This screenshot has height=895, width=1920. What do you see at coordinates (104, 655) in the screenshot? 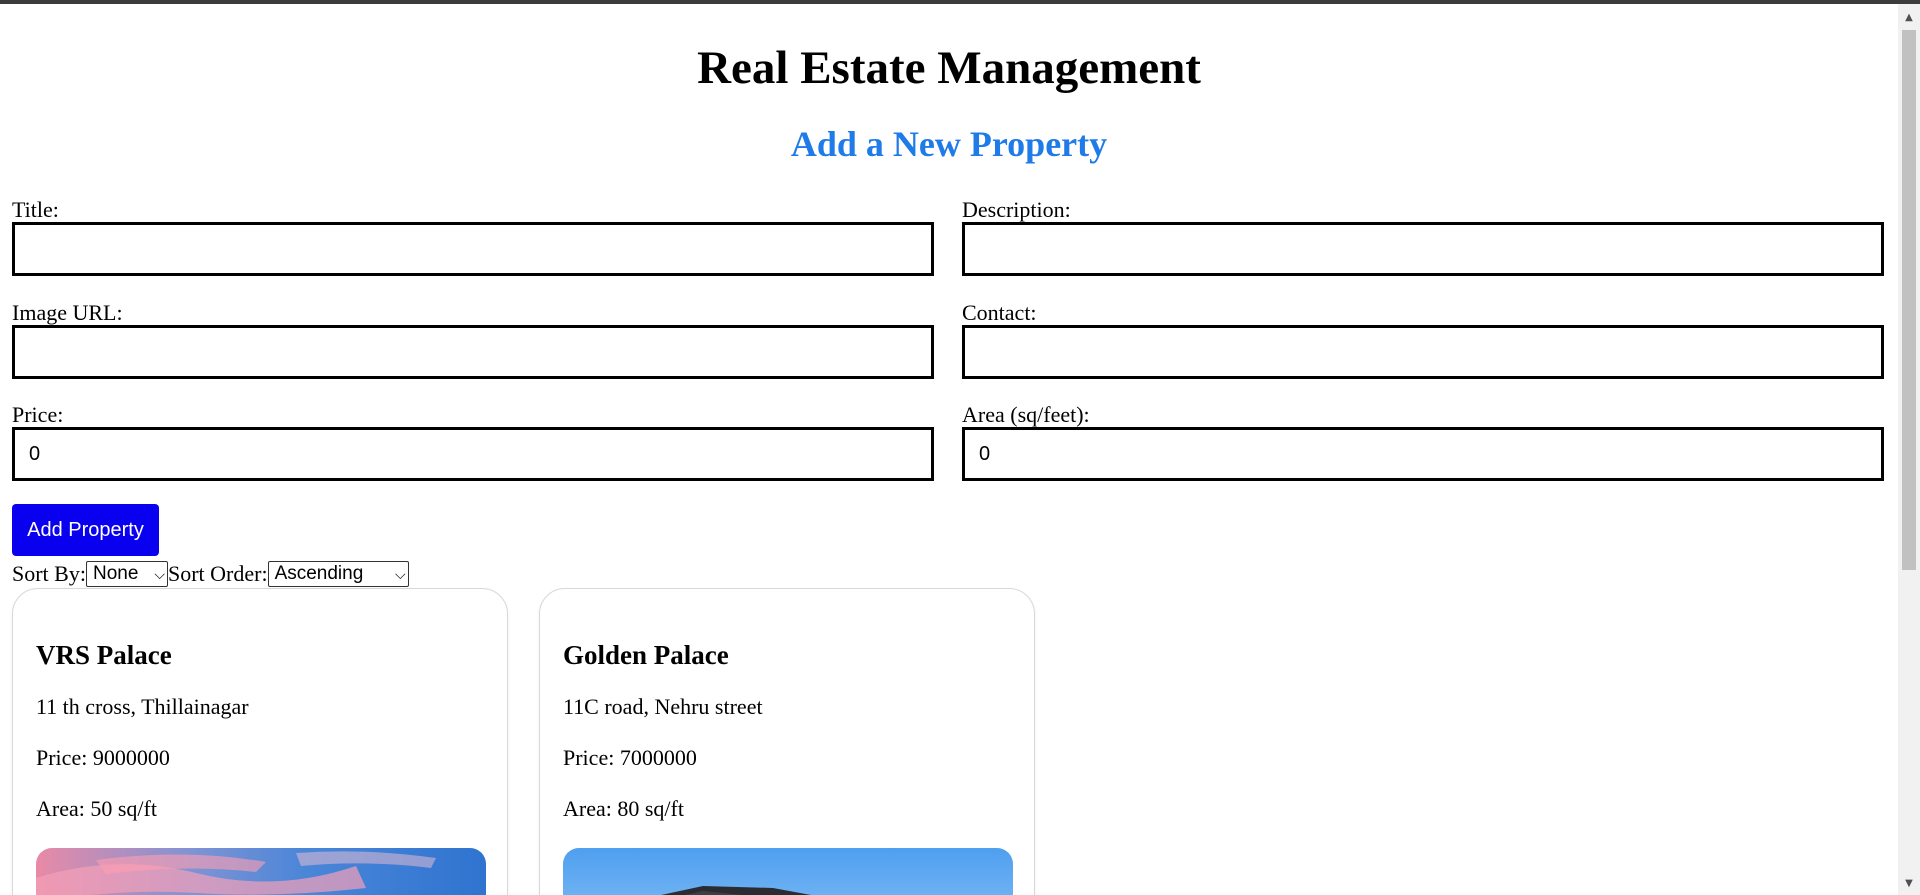
I see `property-title: VRS Palace` at bounding box center [104, 655].